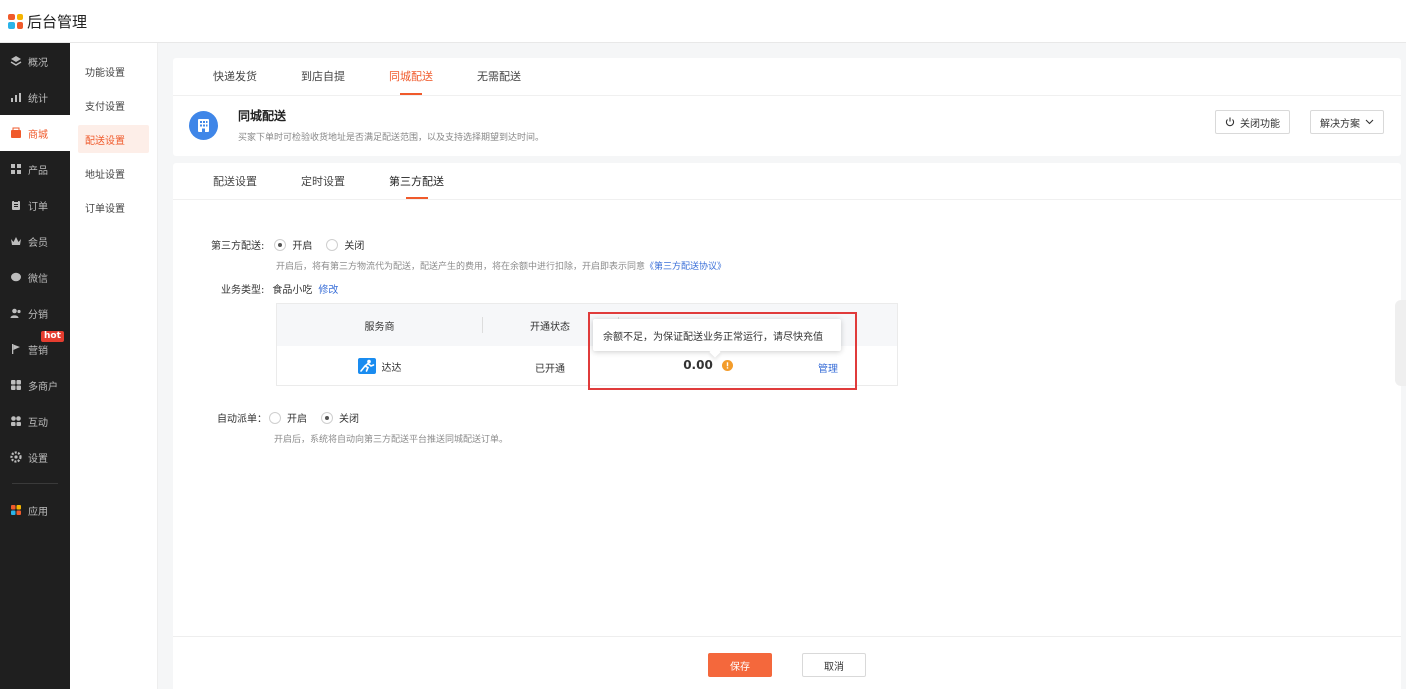 This screenshot has width=1406, height=689. What do you see at coordinates (38, 171) in the screenshot?
I see `nav-label: 产品` at bounding box center [38, 171].